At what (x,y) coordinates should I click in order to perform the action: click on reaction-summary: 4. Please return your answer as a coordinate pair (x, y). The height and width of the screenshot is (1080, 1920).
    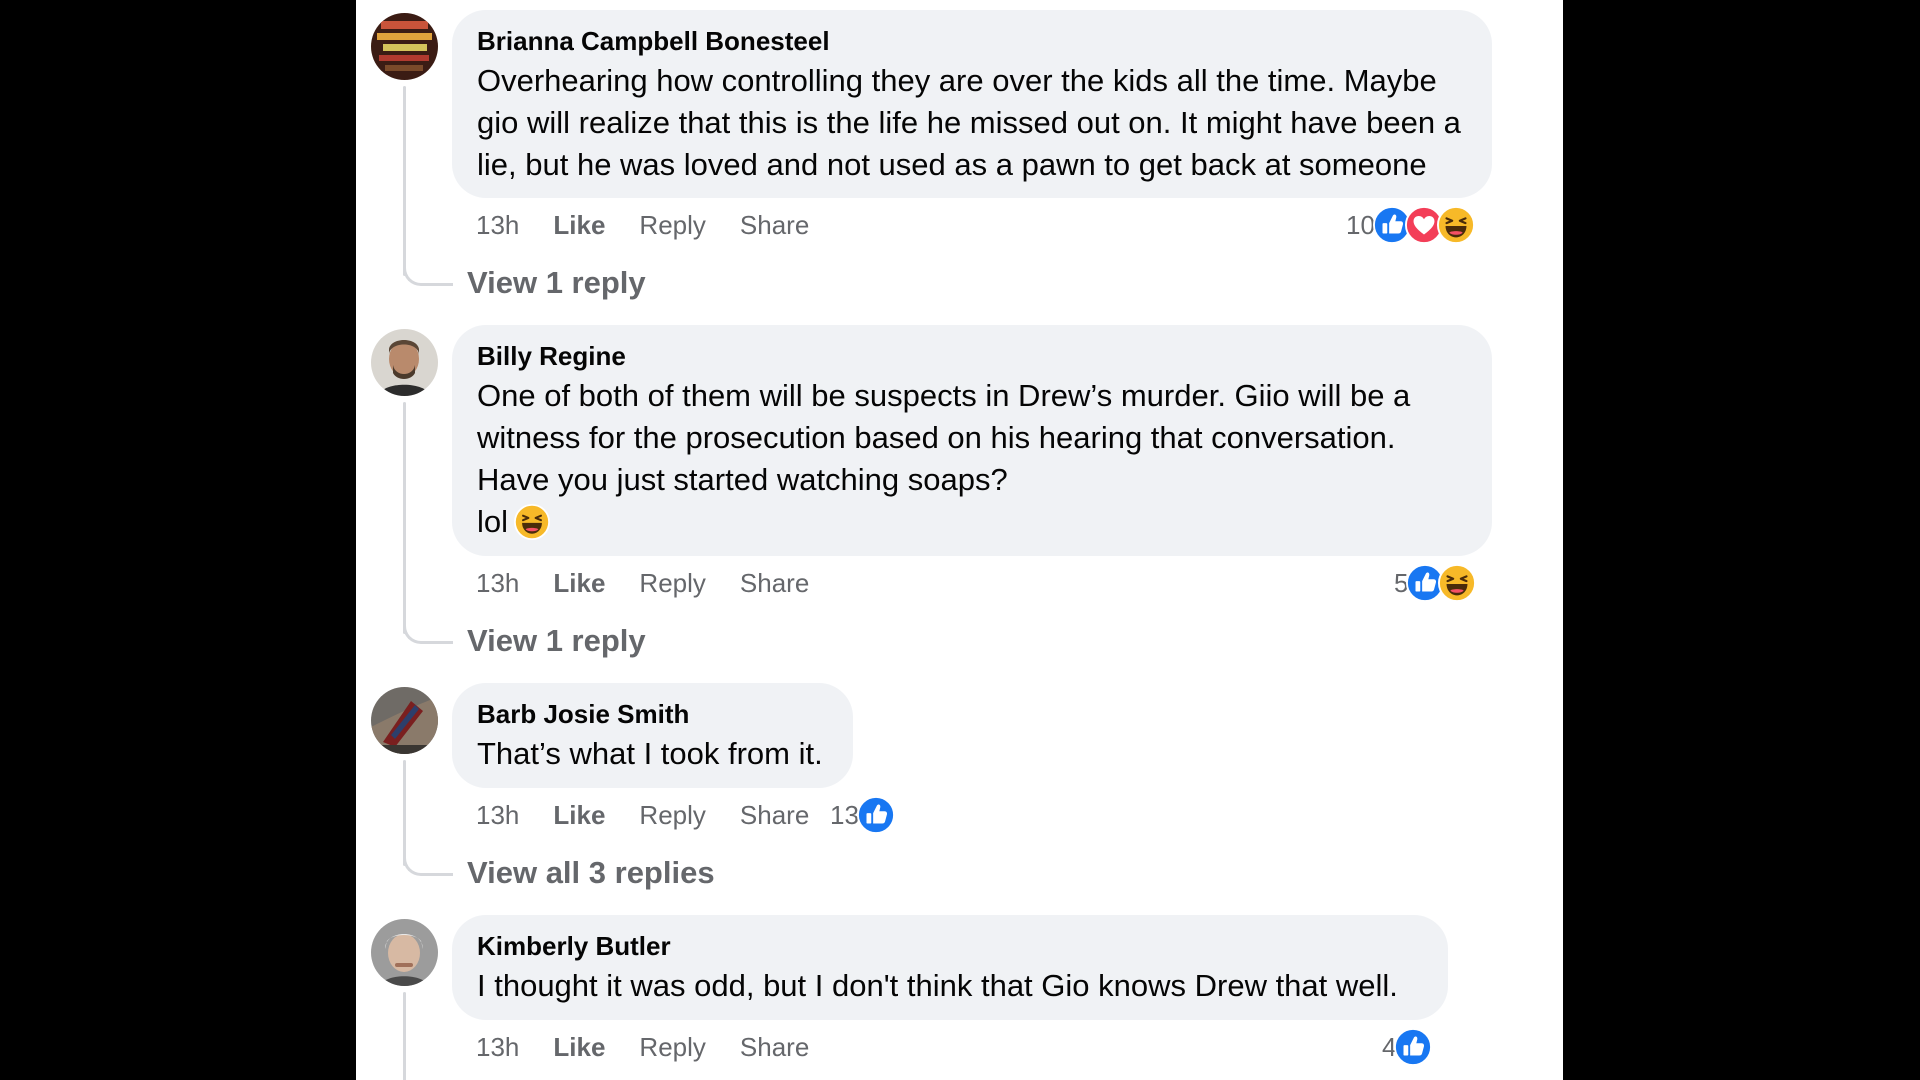
    Looking at the image, I should click on (1407, 1047).